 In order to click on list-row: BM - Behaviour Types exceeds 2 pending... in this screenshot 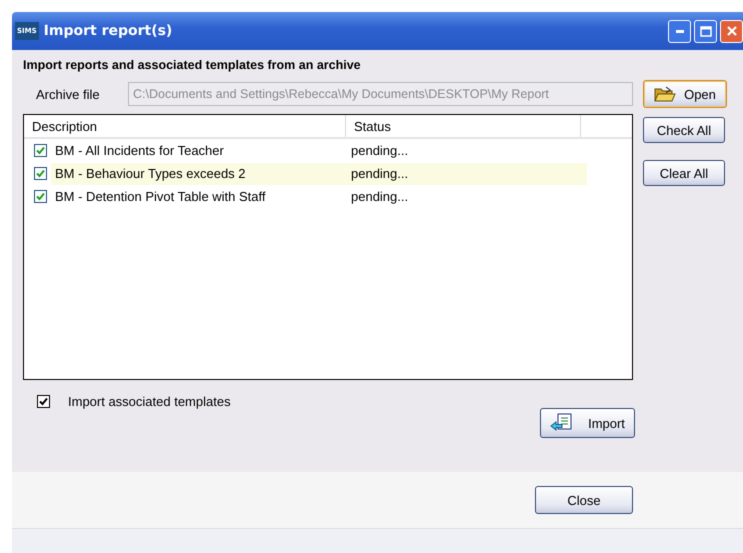, I will do `click(319, 173)`.